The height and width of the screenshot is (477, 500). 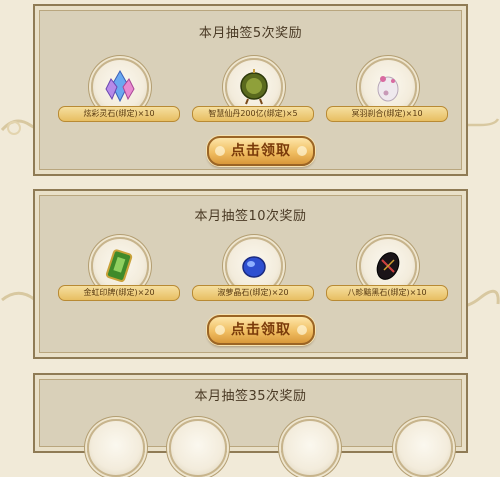 What do you see at coordinates (388, 266) in the screenshot?
I see `black-stone-icon` at bounding box center [388, 266].